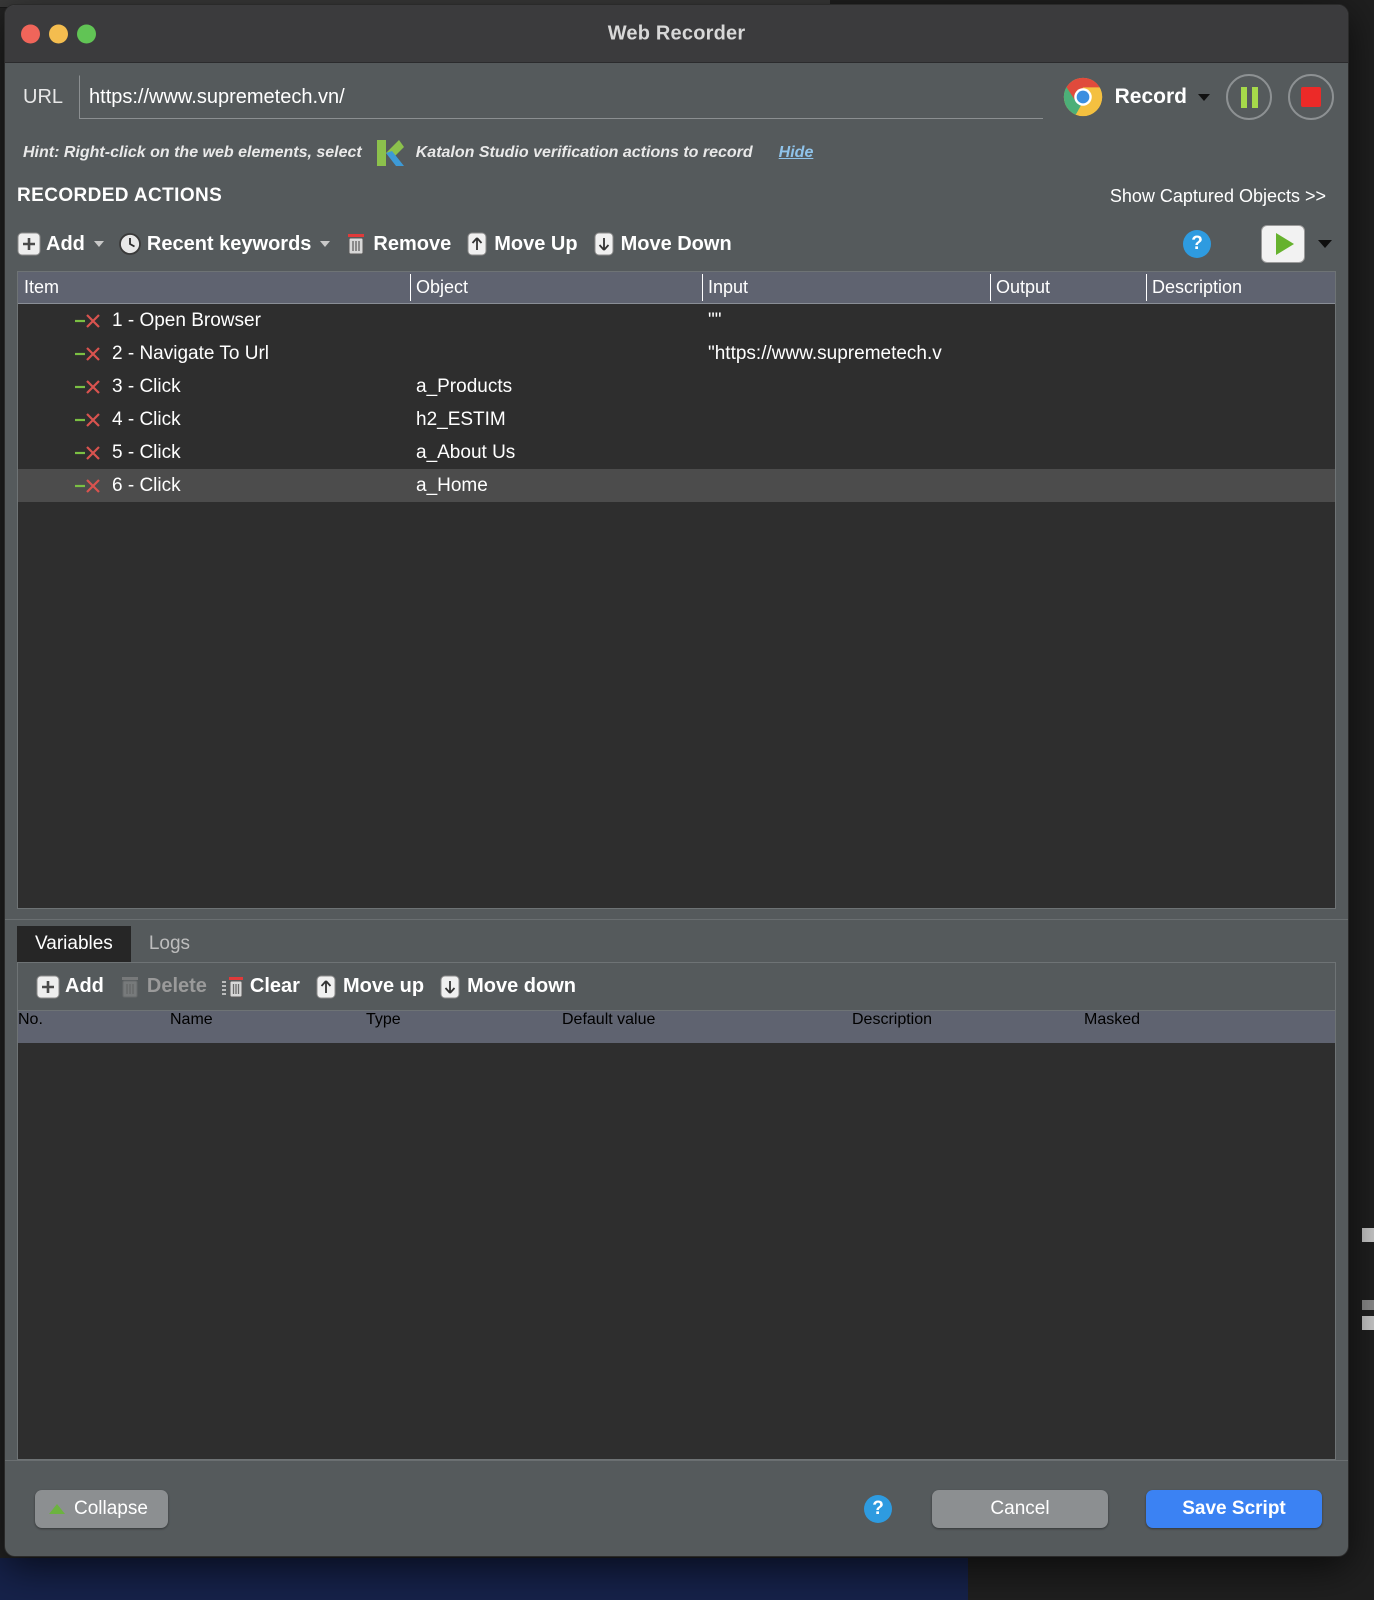  I want to click on table-row: 5 - Click a_About Us, so click(676, 452).